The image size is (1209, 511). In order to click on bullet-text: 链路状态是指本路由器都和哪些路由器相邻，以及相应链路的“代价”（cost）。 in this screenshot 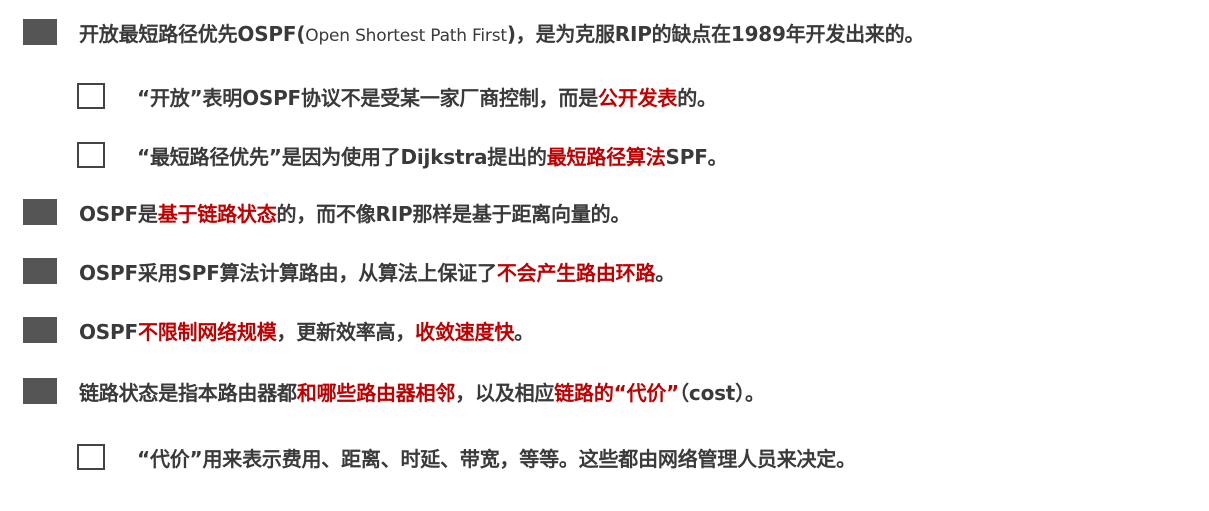, I will do `click(422, 391)`.